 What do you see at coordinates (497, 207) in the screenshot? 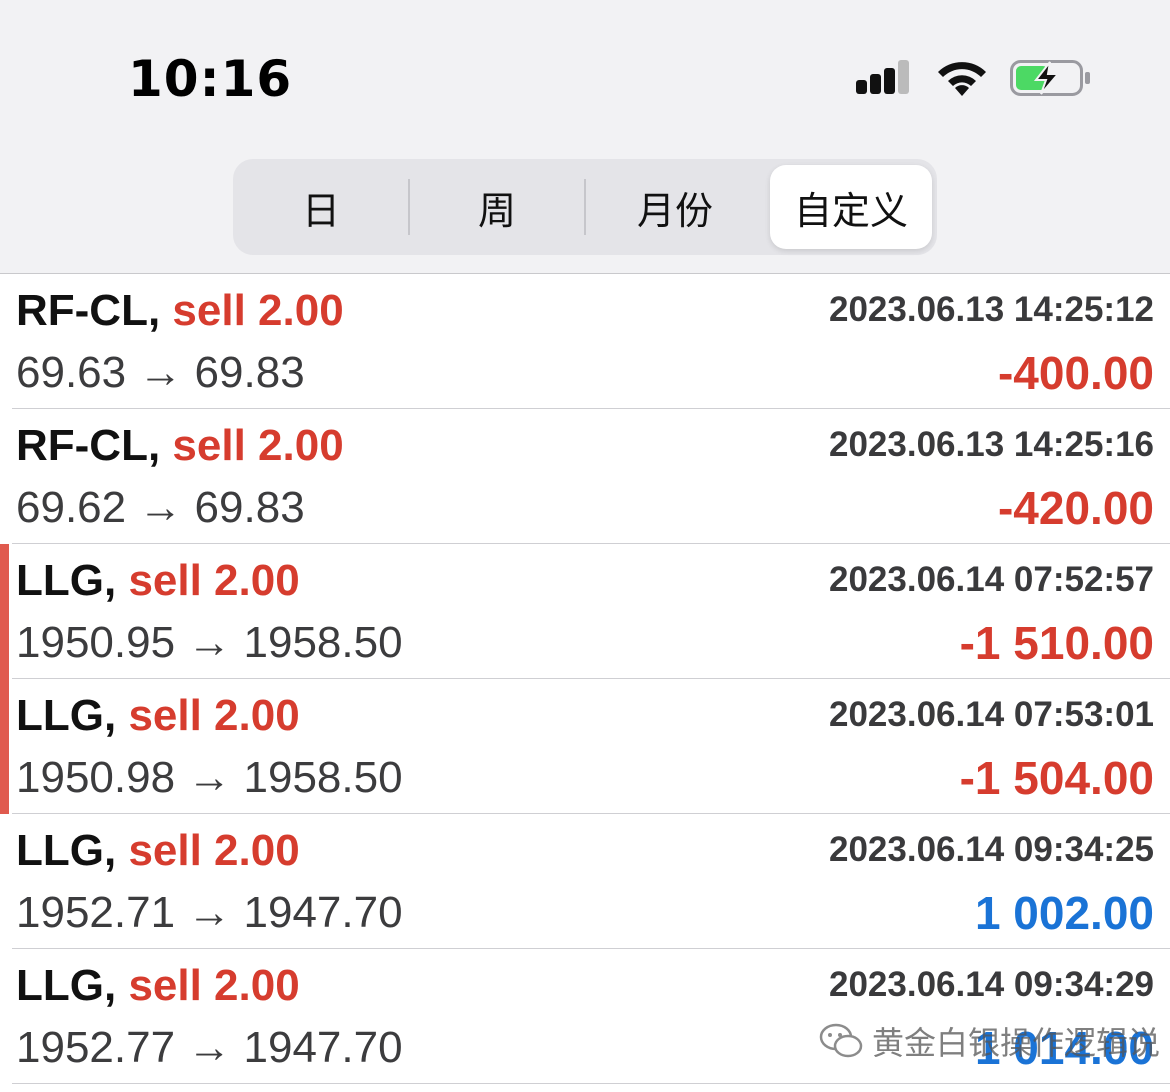
I see `segment-week: 周` at bounding box center [497, 207].